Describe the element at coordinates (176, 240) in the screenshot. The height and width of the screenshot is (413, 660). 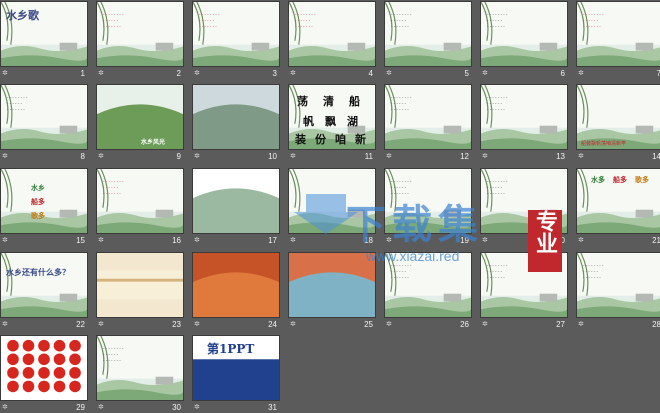
I see `slide-number: 16` at that location.